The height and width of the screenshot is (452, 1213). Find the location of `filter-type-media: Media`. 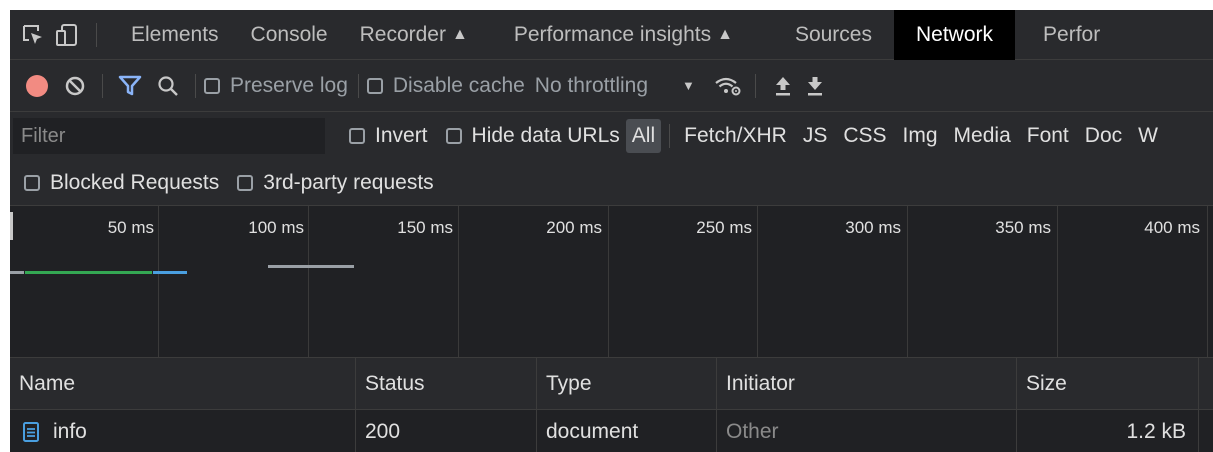

filter-type-media: Media is located at coordinates (982, 136).